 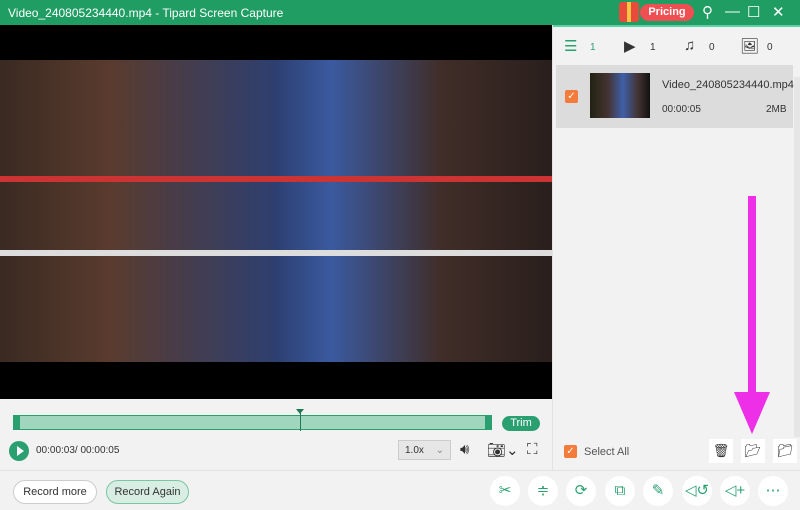 What do you see at coordinates (620, 491) in the screenshot?
I see `merge-icon: ⧉` at bounding box center [620, 491].